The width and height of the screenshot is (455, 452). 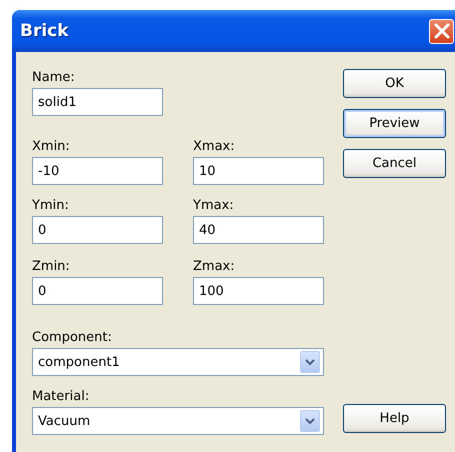 I want to click on dialog-button: Preview, so click(x=394, y=123).